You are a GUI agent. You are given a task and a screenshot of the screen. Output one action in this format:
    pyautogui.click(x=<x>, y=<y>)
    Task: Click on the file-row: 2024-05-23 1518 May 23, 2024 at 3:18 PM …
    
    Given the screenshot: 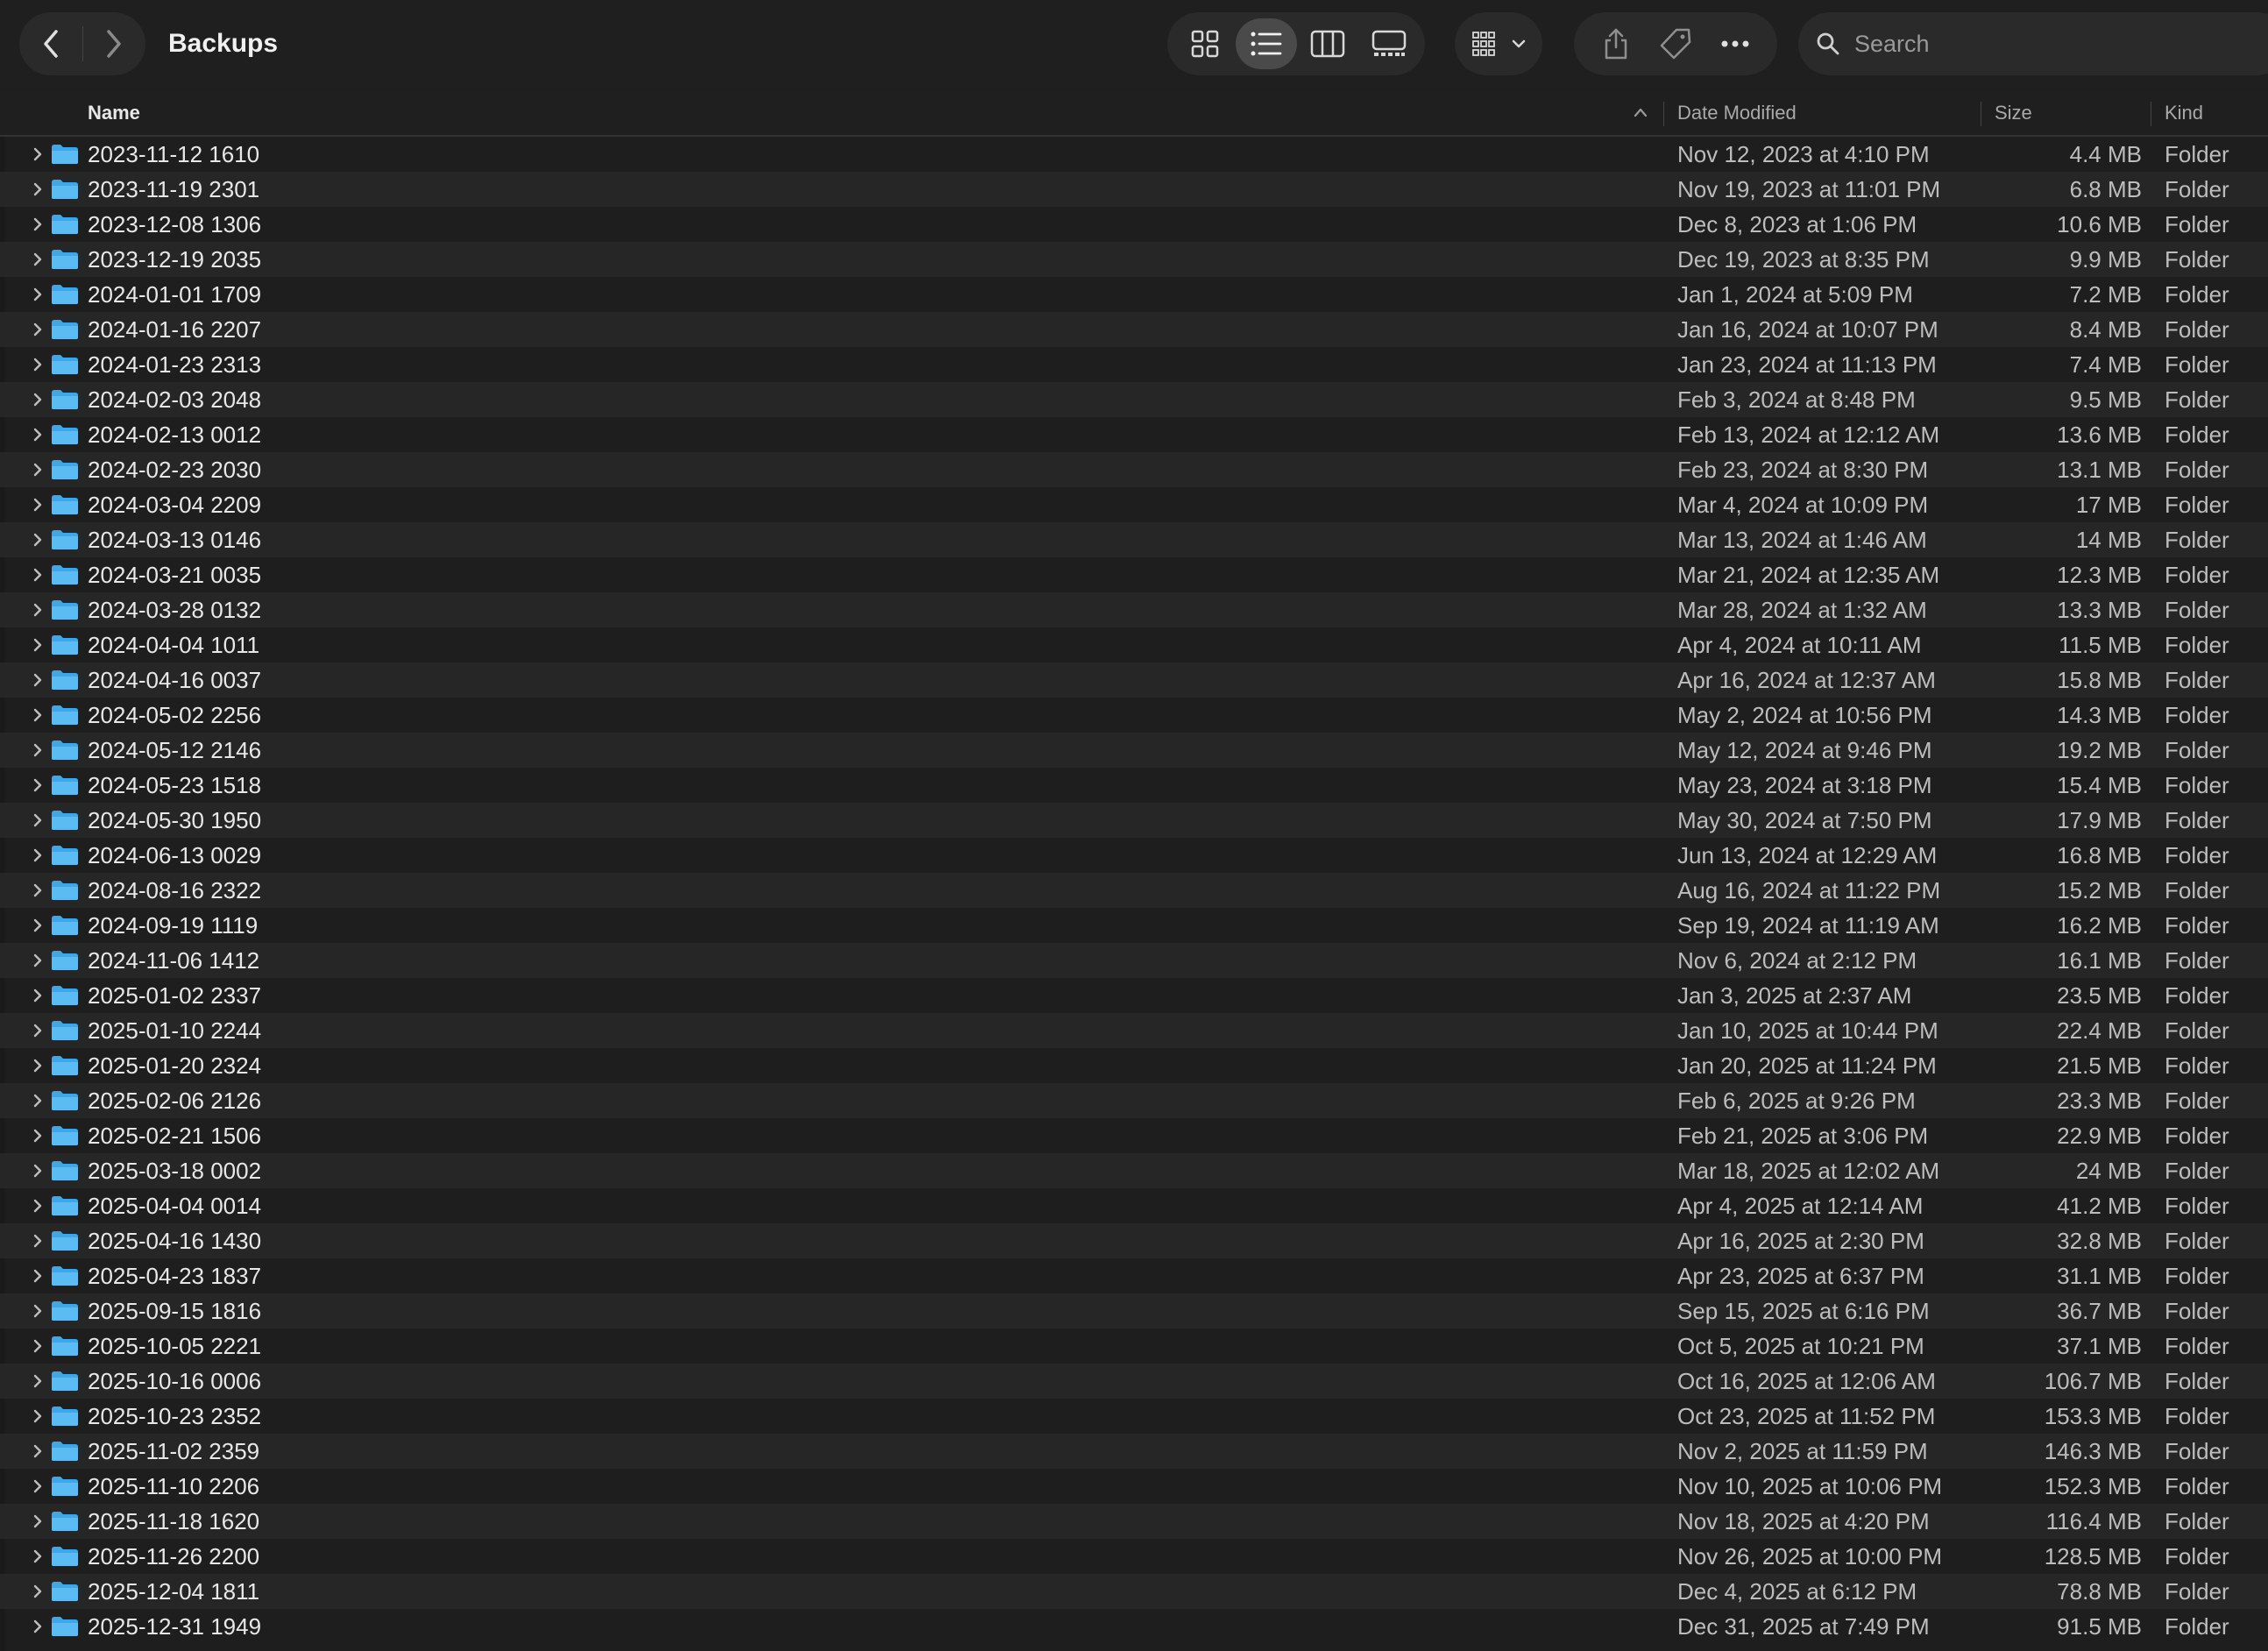 What is the action you would take?
    pyautogui.click(x=1134, y=785)
    